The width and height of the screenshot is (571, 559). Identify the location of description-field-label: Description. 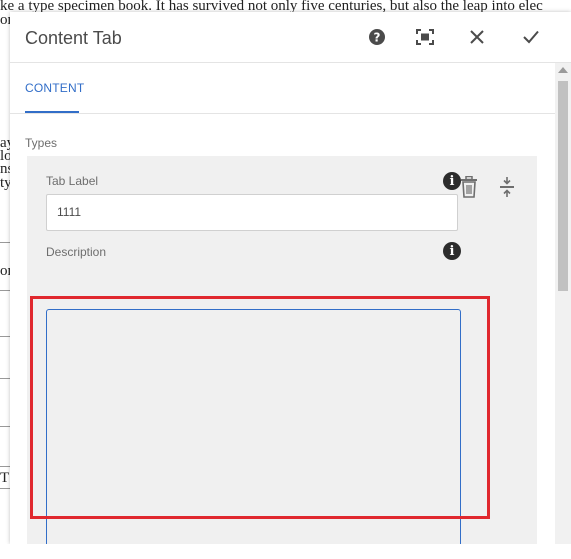
(76, 252).